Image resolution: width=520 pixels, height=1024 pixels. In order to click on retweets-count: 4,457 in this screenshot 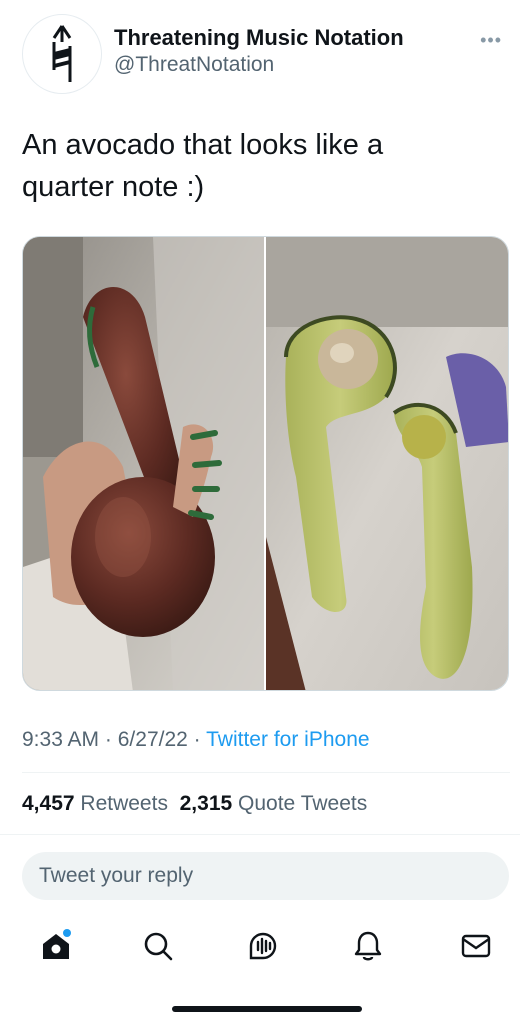, I will do `click(48, 803)`.